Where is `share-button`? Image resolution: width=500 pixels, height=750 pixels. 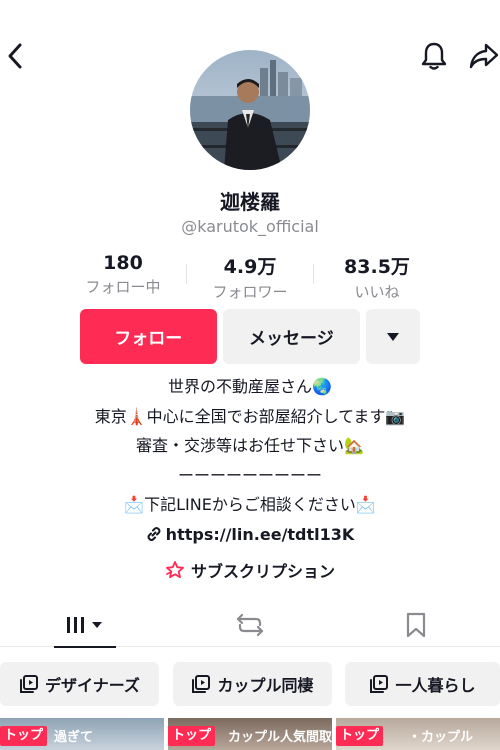
share-button is located at coordinates (483, 56).